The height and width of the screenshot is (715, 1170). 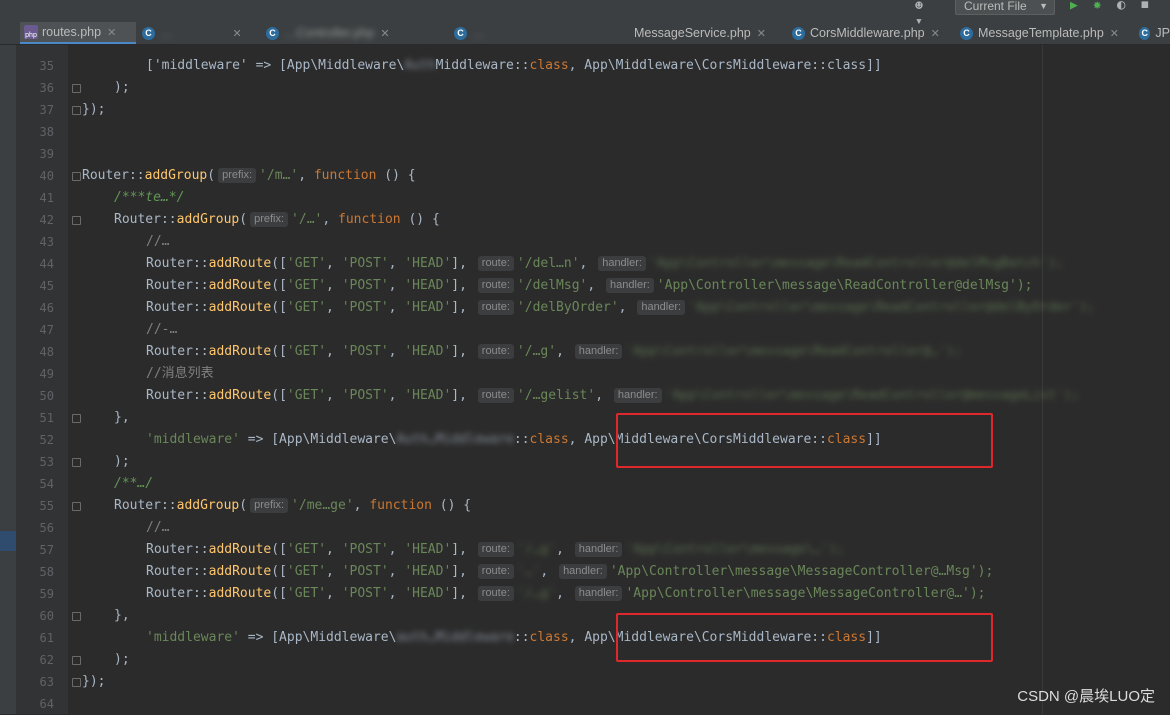 I want to click on line-number: 59, so click(x=46, y=594).